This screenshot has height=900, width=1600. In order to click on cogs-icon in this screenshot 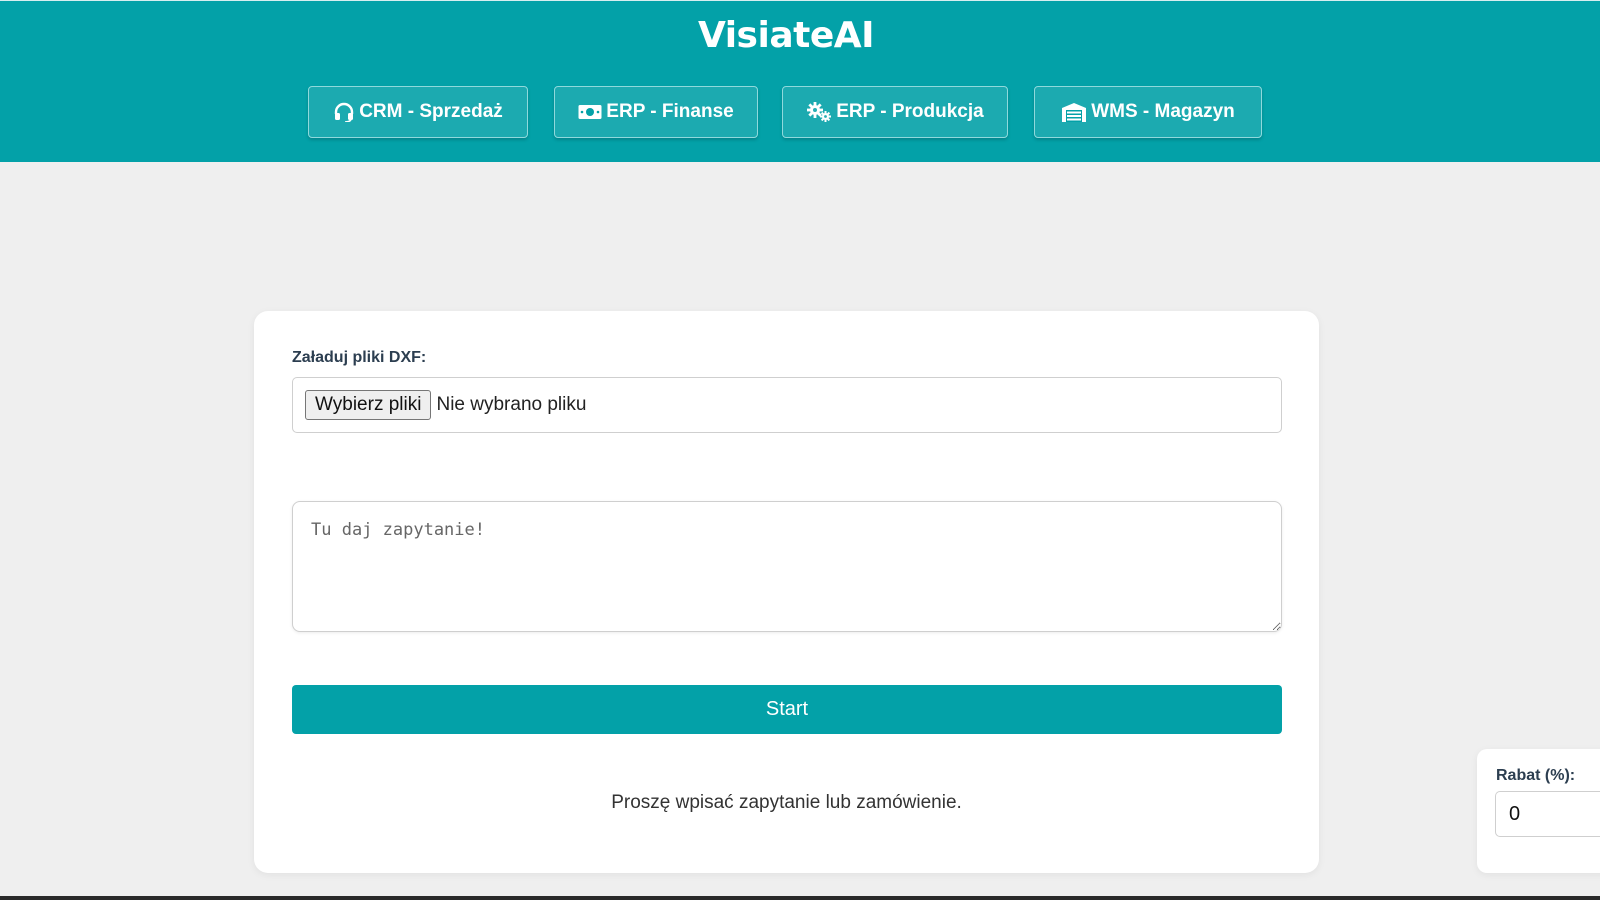, I will do `click(819, 112)`.